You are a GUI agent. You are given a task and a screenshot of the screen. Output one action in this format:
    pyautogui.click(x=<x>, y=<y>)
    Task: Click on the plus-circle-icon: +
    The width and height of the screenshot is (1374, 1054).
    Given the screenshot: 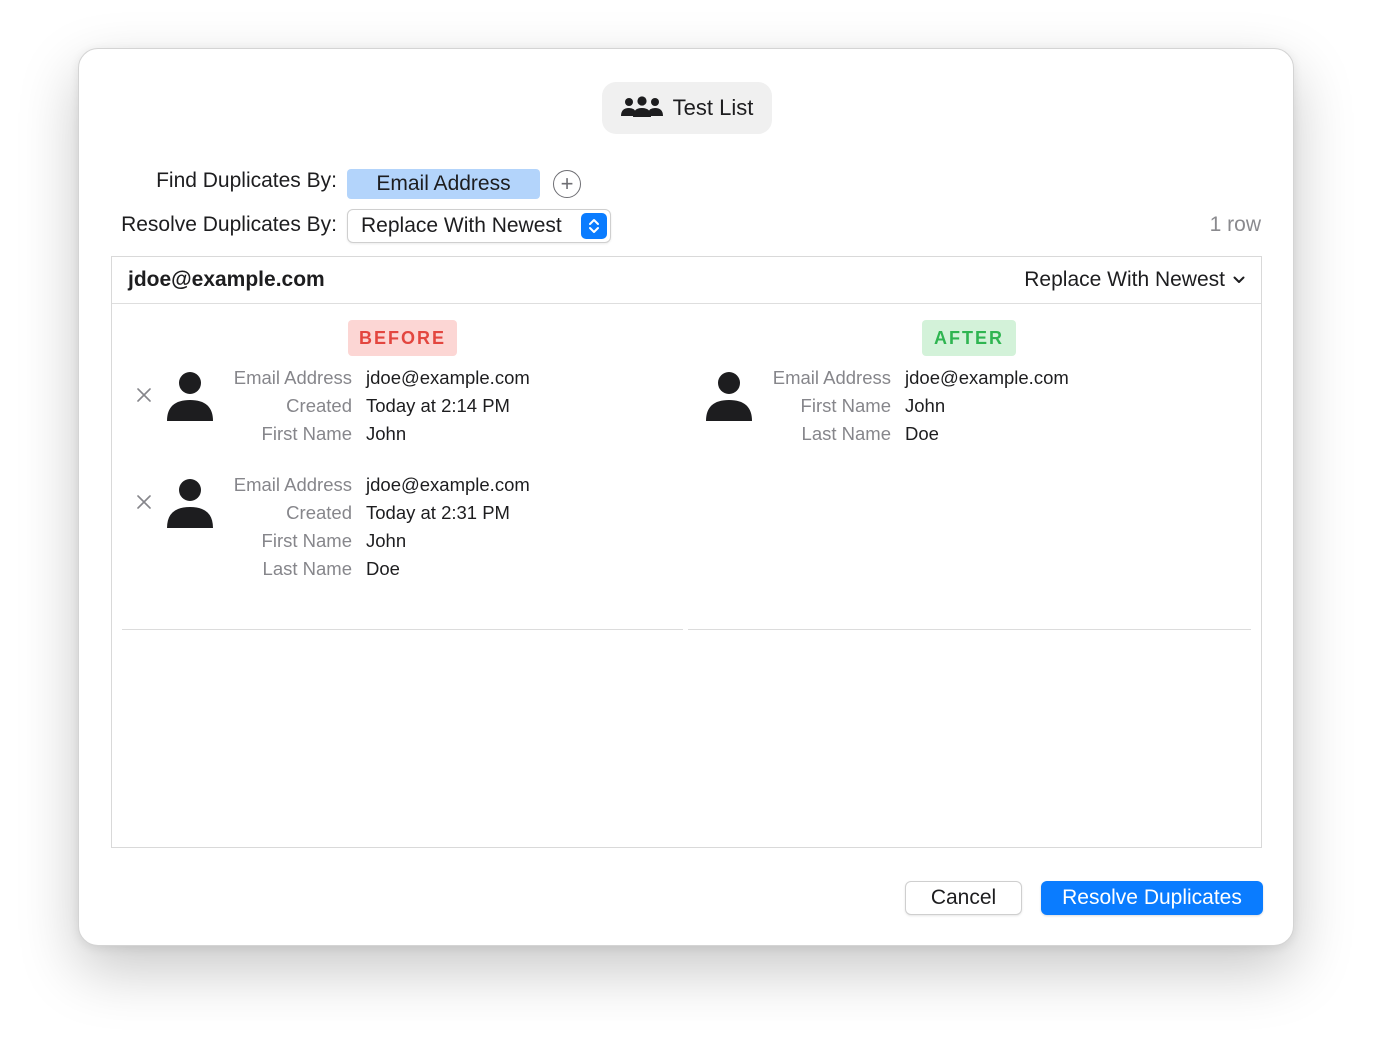 What is the action you would take?
    pyautogui.click(x=567, y=183)
    